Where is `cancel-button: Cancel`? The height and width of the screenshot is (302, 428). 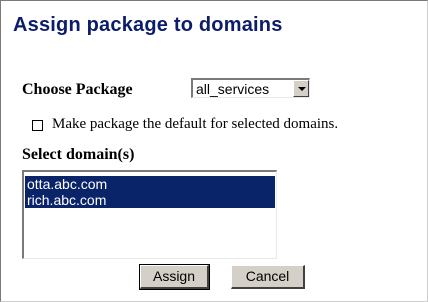 cancel-button: Cancel is located at coordinates (268, 277).